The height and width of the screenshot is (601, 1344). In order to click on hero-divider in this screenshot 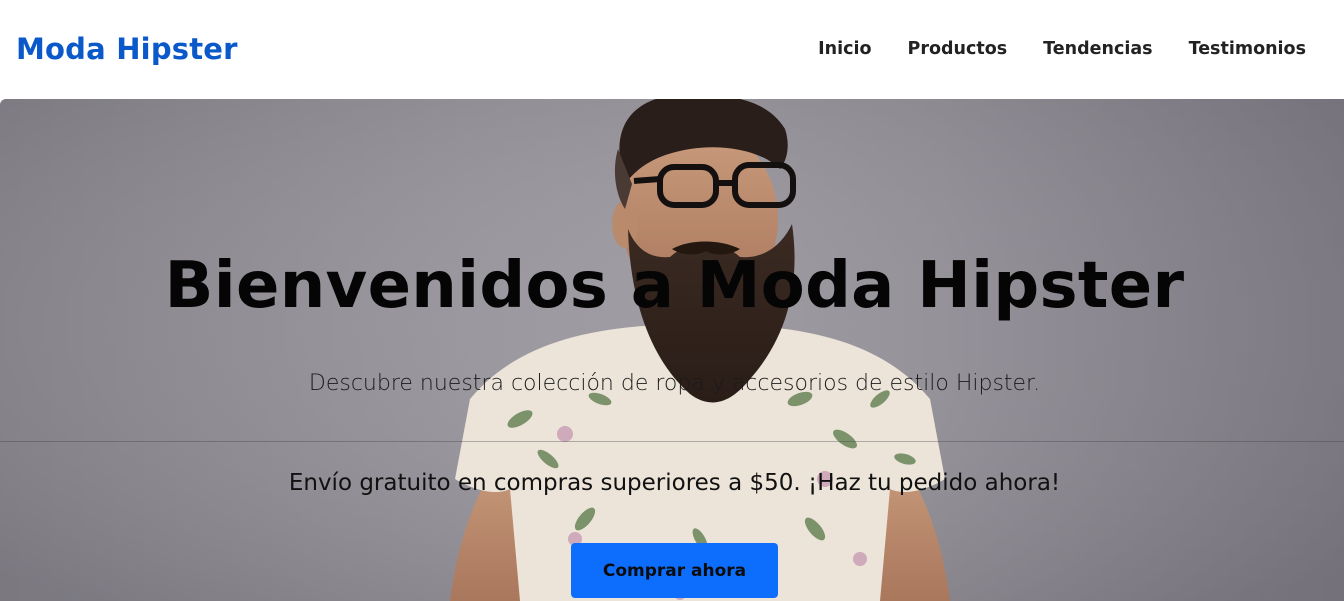, I will do `click(672, 441)`.